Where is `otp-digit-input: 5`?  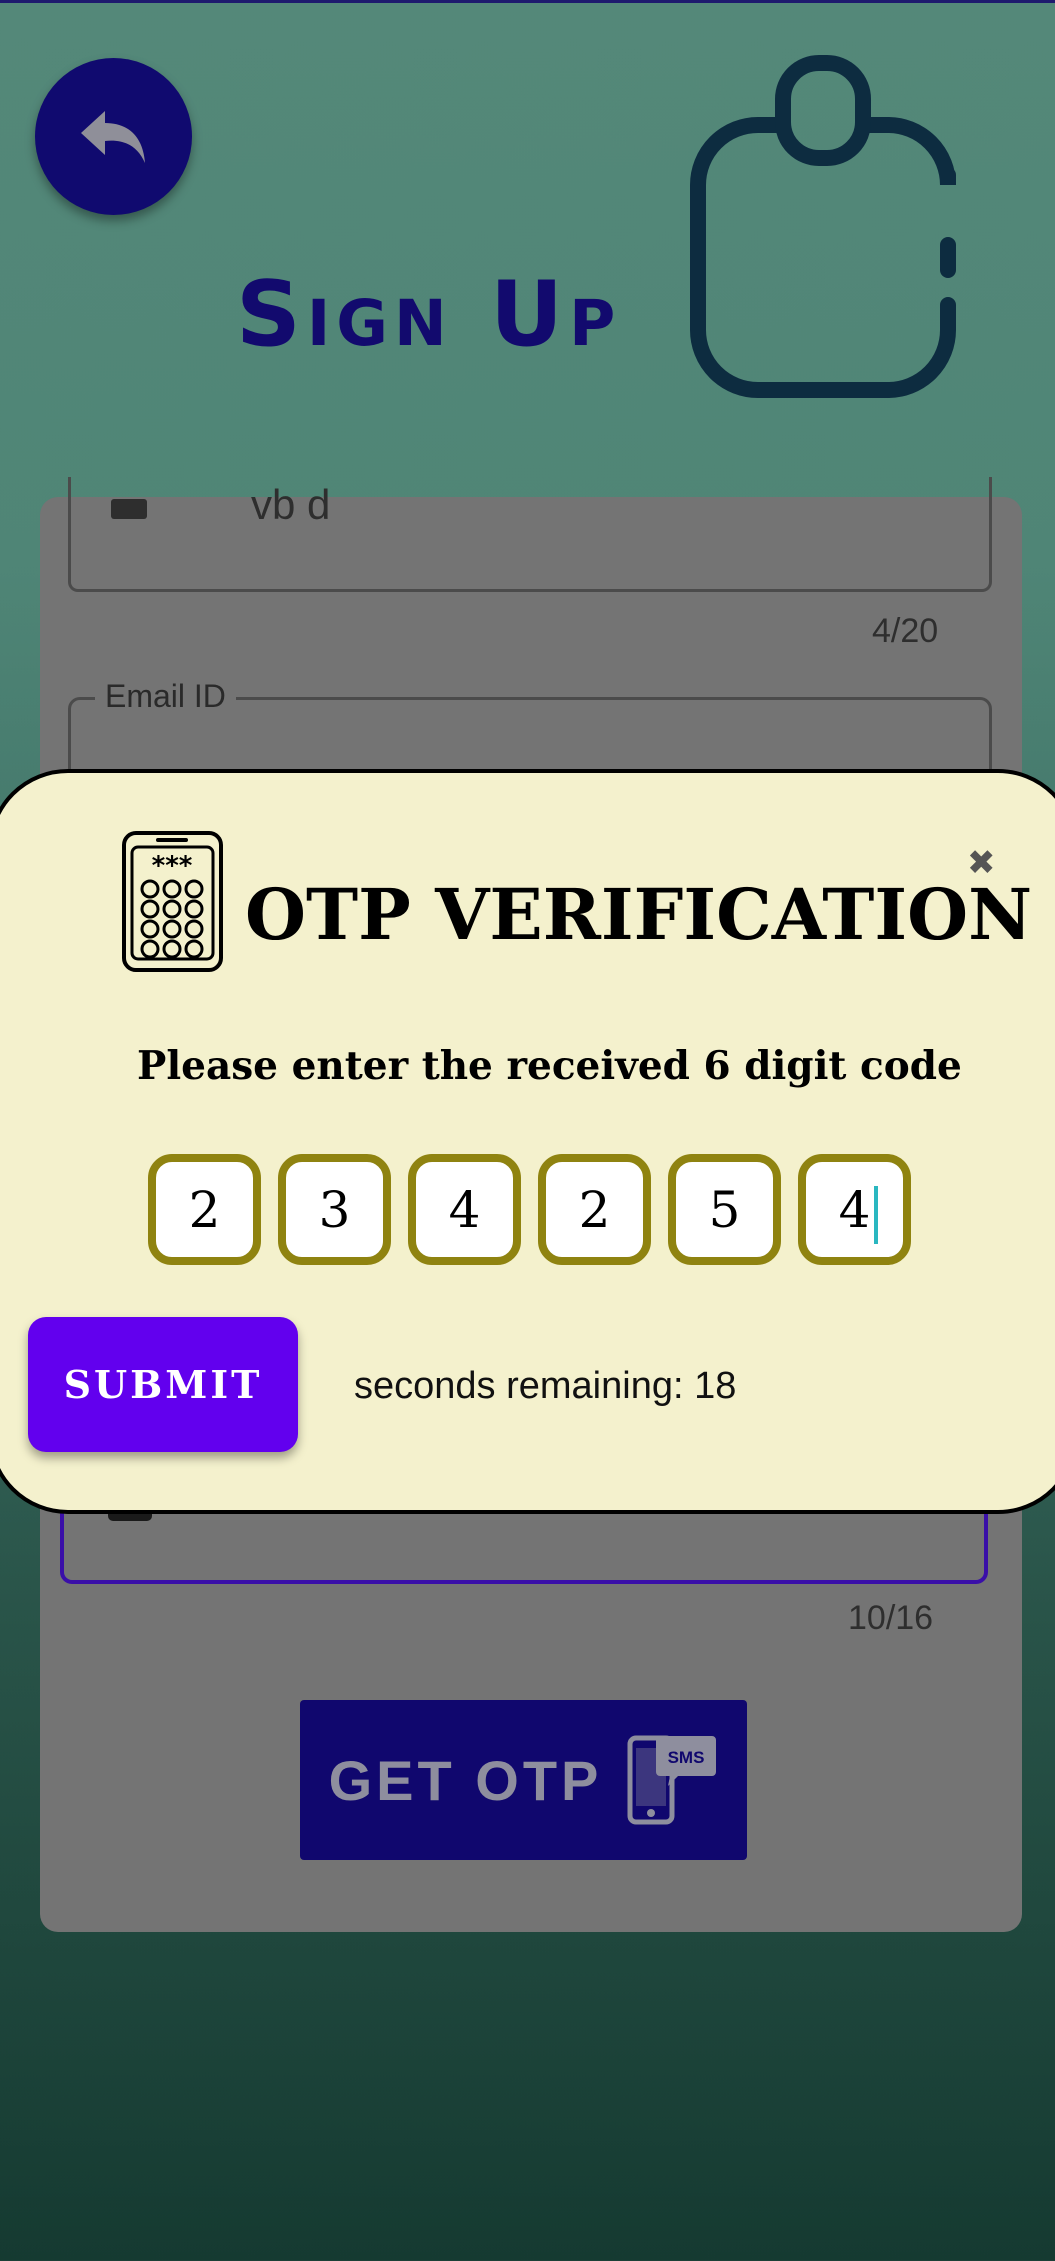
otp-digit-input: 5 is located at coordinates (724, 1209).